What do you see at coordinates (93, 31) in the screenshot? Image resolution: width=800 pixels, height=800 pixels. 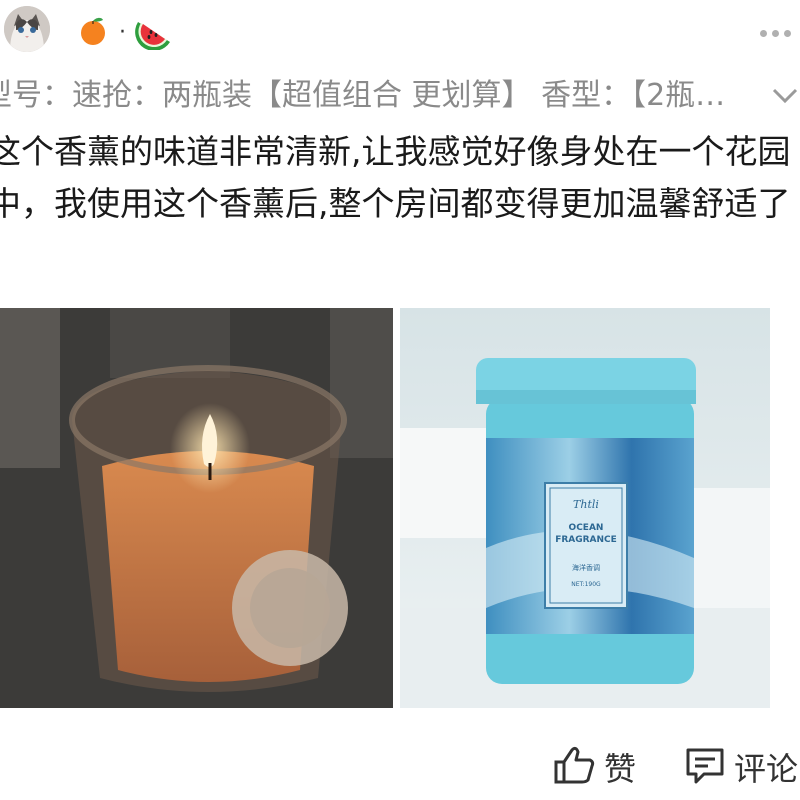 I see `orange-emoji-icon` at bounding box center [93, 31].